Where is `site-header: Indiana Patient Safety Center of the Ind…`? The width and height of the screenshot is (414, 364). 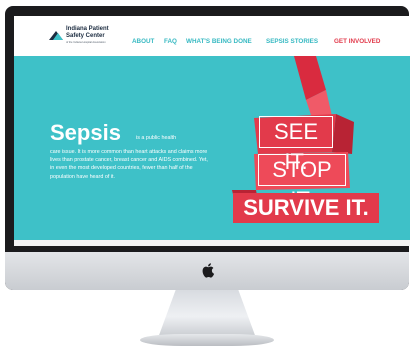
site-header: Indiana Patient Safety Center of the Ind… is located at coordinates (212, 36).